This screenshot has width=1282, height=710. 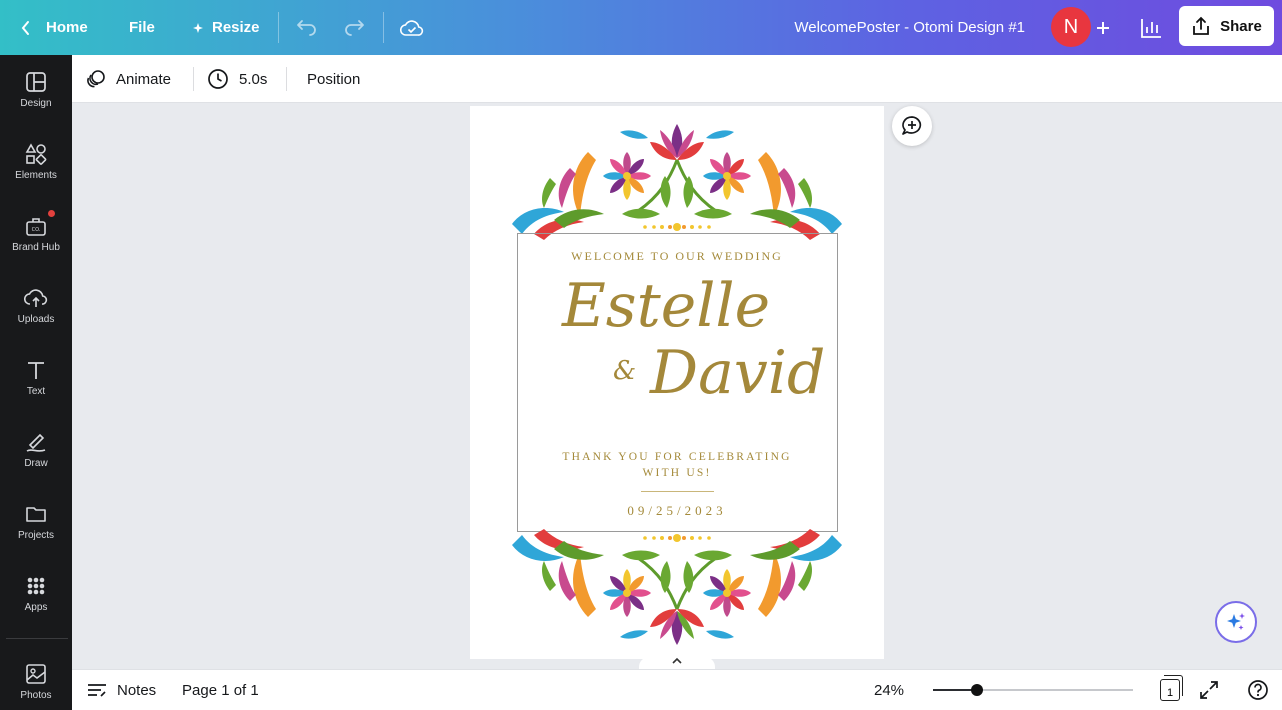 I want to click on zoom-level-button: 24%, so click(x=889, y=690).